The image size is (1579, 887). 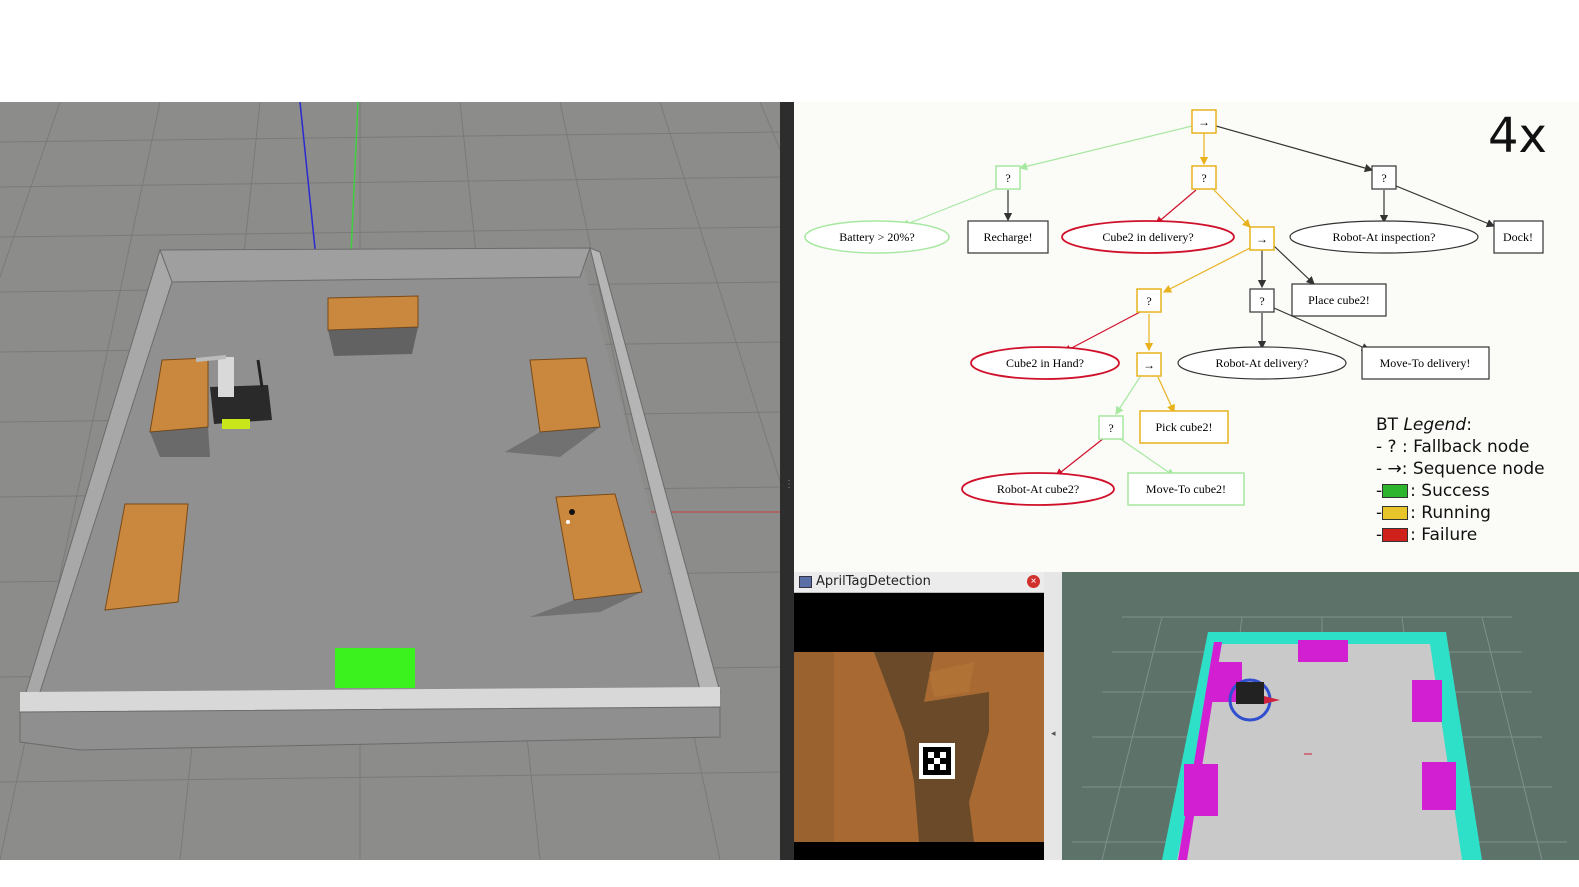 I want to click on svg-text: Dock!, so click(x=1518, y=237).